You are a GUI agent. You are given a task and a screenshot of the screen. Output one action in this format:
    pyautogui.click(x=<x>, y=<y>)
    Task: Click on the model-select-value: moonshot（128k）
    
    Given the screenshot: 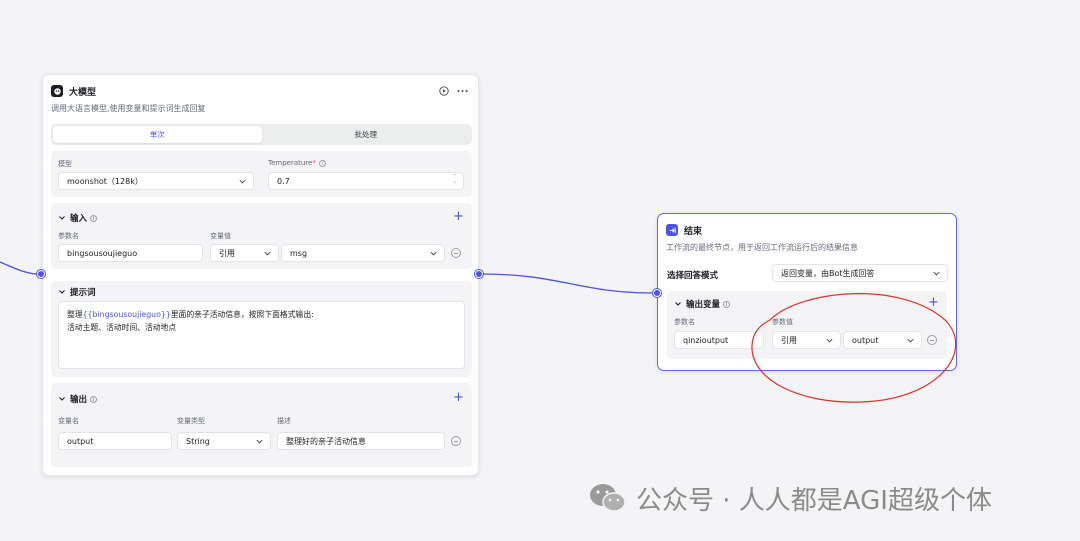 What is the action you would take?
    pyautogui.click(x=105, y=181)
    